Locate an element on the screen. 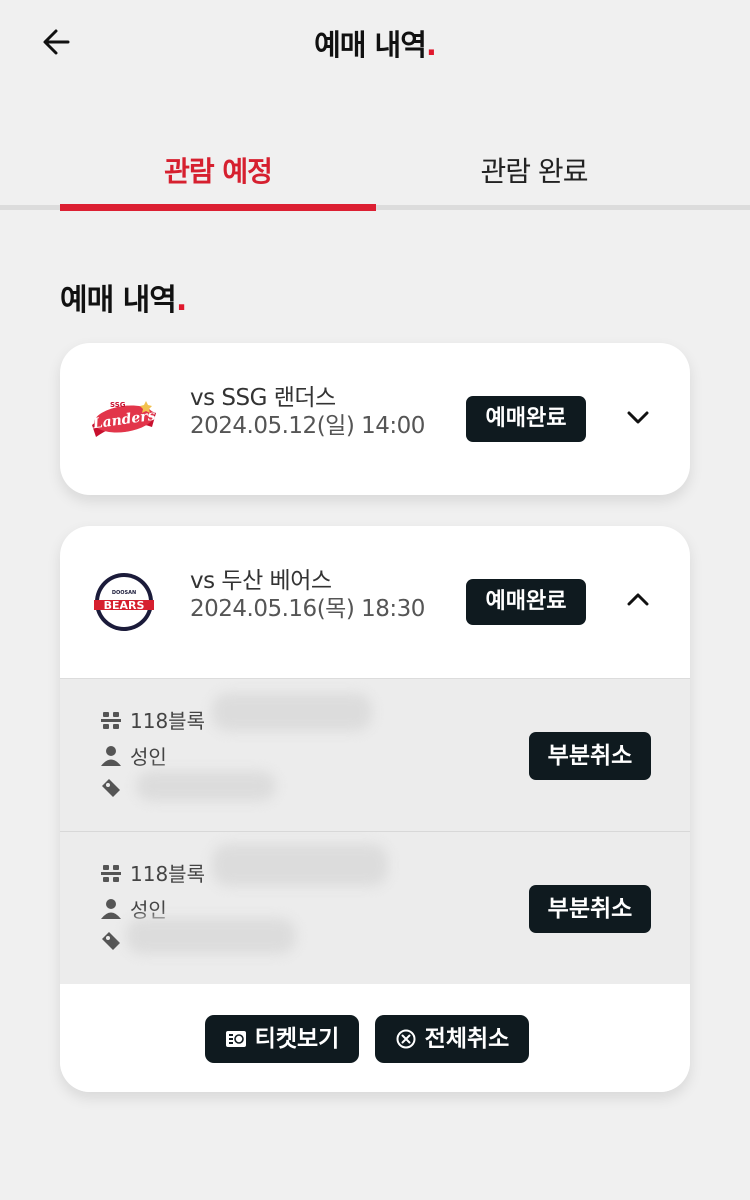  svg-text: BEARS is located at coordinates (124, 605).